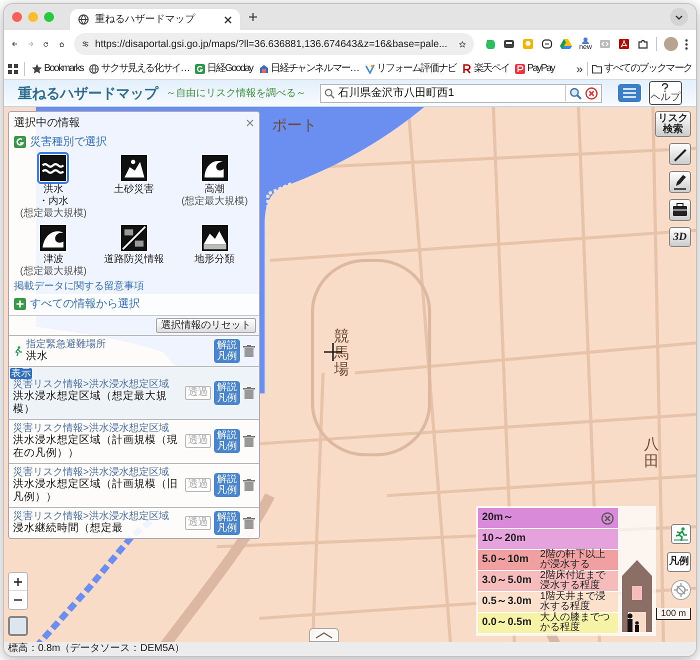 The width and height of the screenshot is (700, 660). I want to click on evacuation-button, so click(681, 534).